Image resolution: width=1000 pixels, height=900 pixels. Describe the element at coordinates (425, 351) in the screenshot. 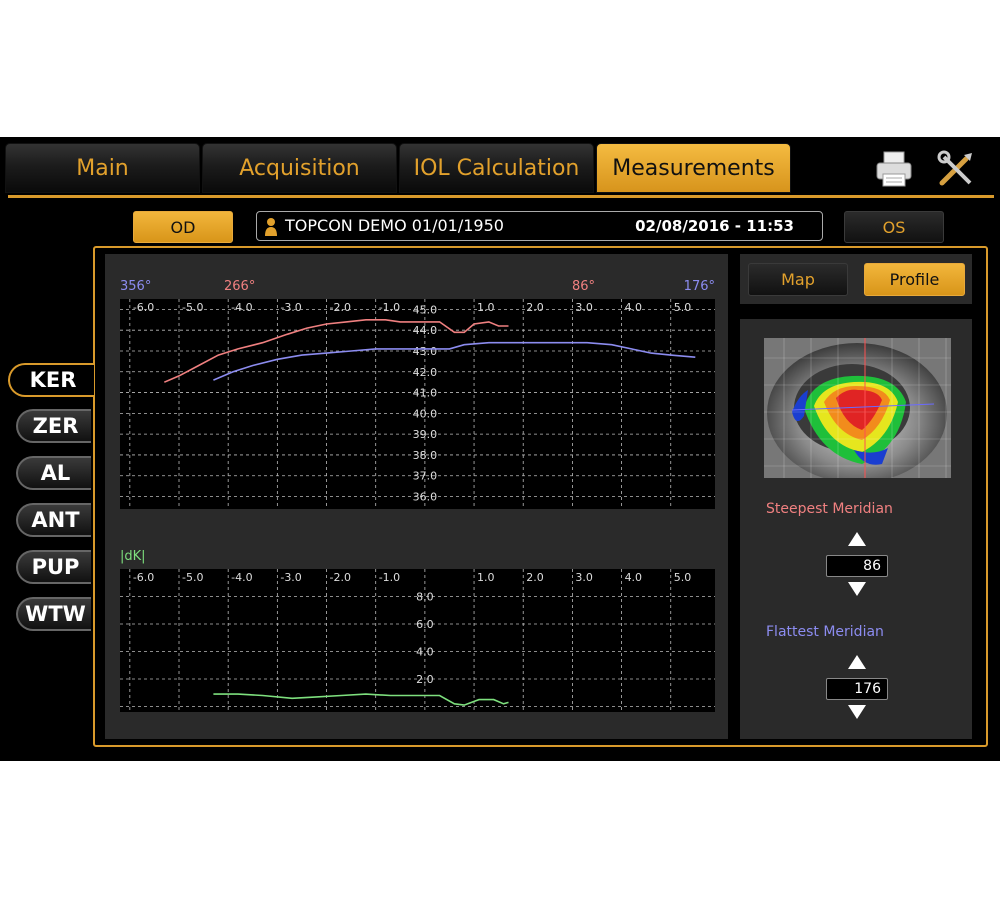

I see `y-tick-label: 43.0` at that location.